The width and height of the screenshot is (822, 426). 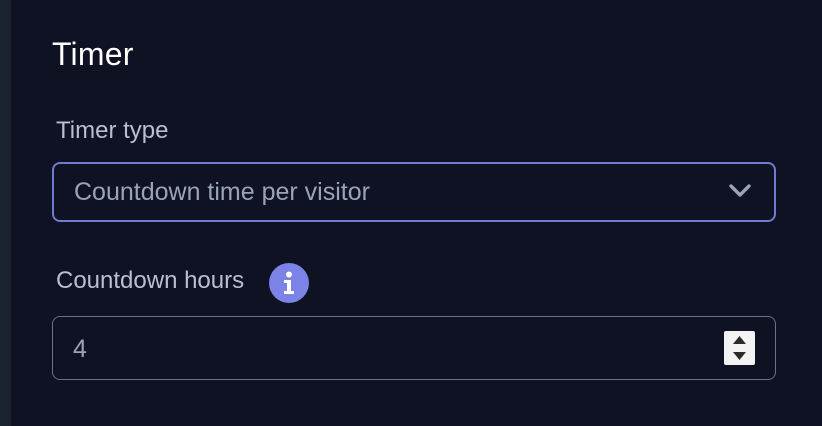 What do you see at coordinates (150, 280) in the screenshot?
I see `countdown-hours-label: Countdown hours` at bounding box center [150, 280].